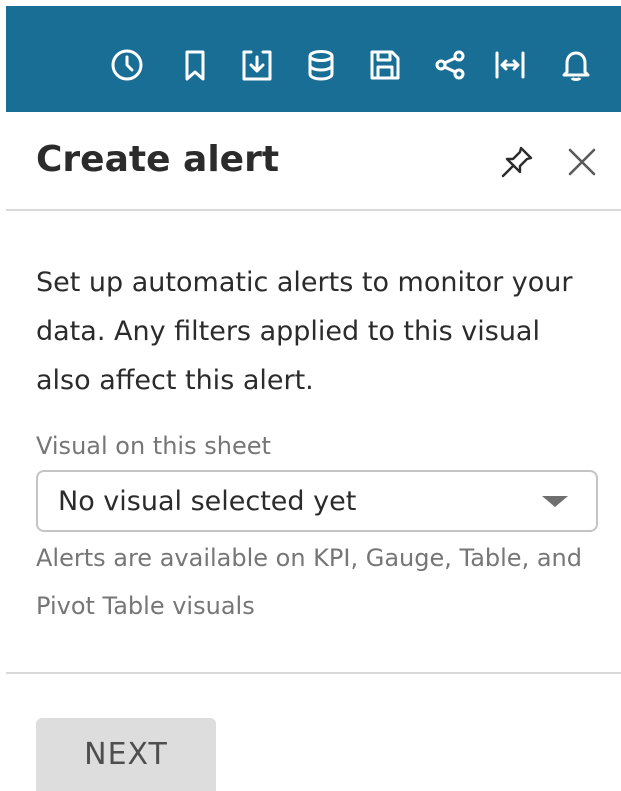 Image resolution: width=621 pixels, height=791 pixels. I want to click on bookmark-icon, so click(195, 65).